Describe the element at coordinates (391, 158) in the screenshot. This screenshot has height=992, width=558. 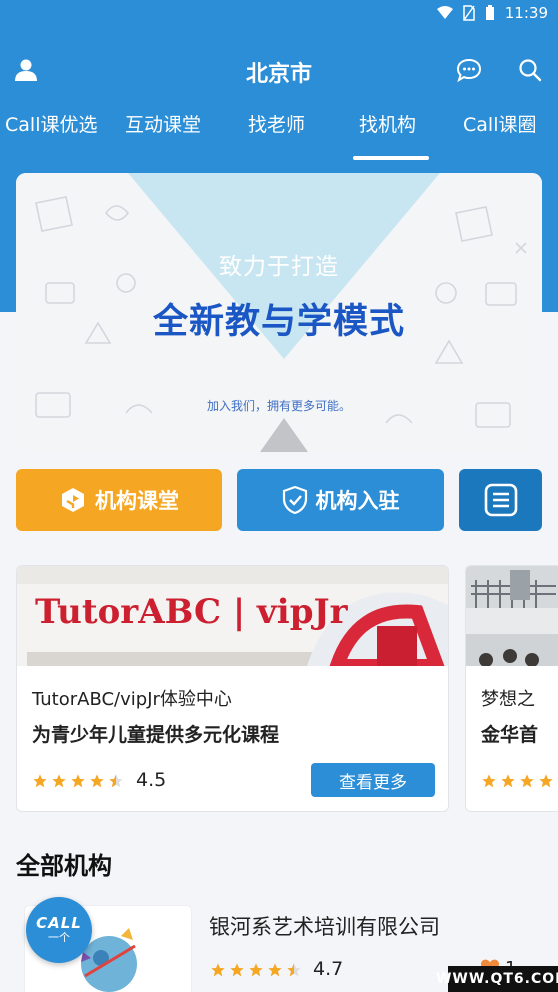
I see `tab-indicator` at that location.